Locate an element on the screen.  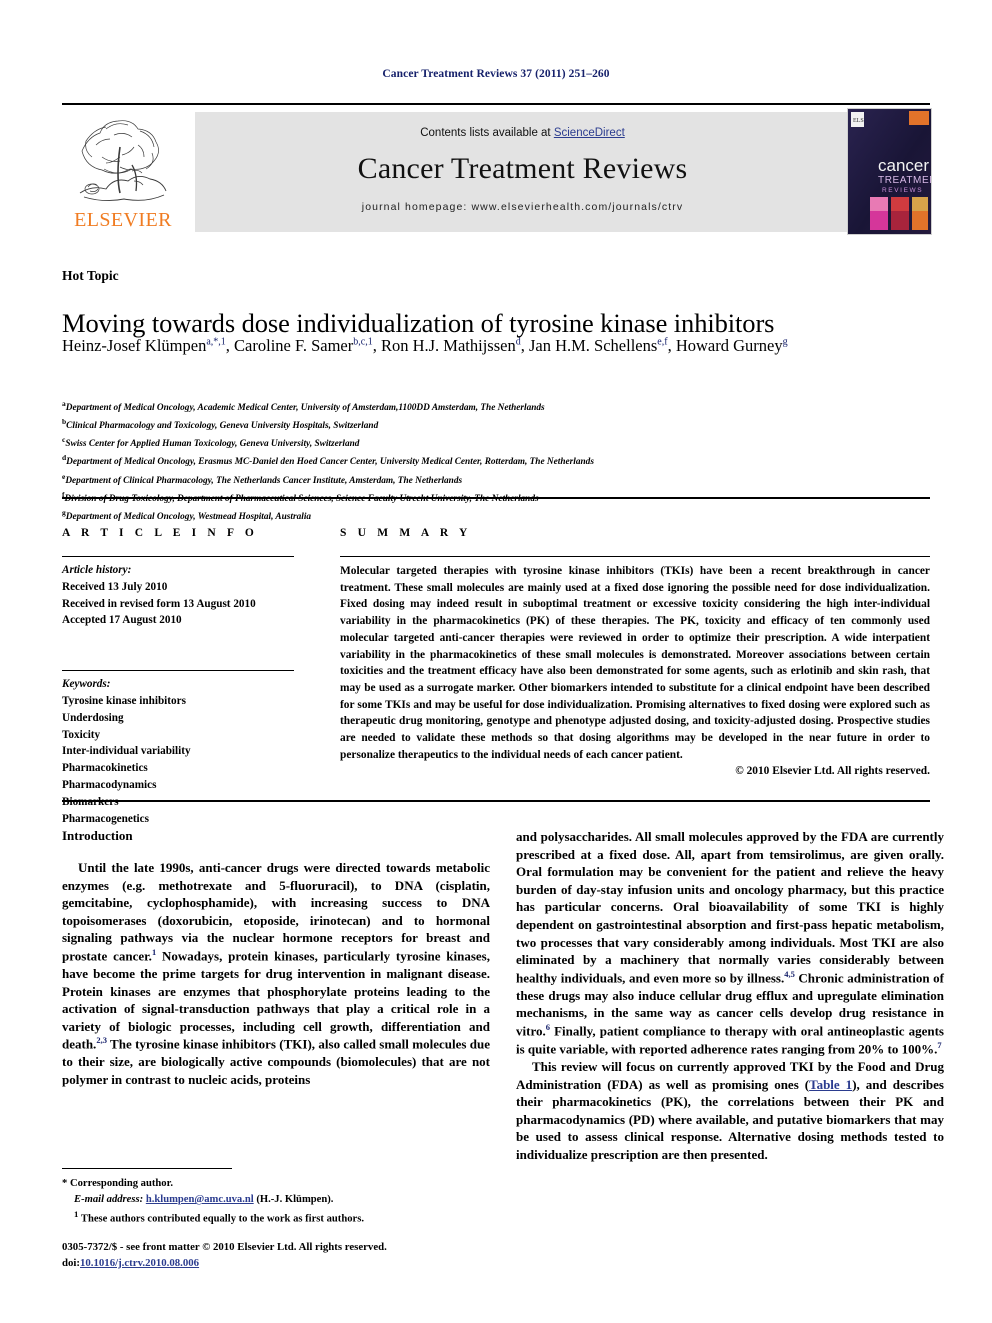
history-item: Received 13 July 2010 is located at coordinates (115, 586).